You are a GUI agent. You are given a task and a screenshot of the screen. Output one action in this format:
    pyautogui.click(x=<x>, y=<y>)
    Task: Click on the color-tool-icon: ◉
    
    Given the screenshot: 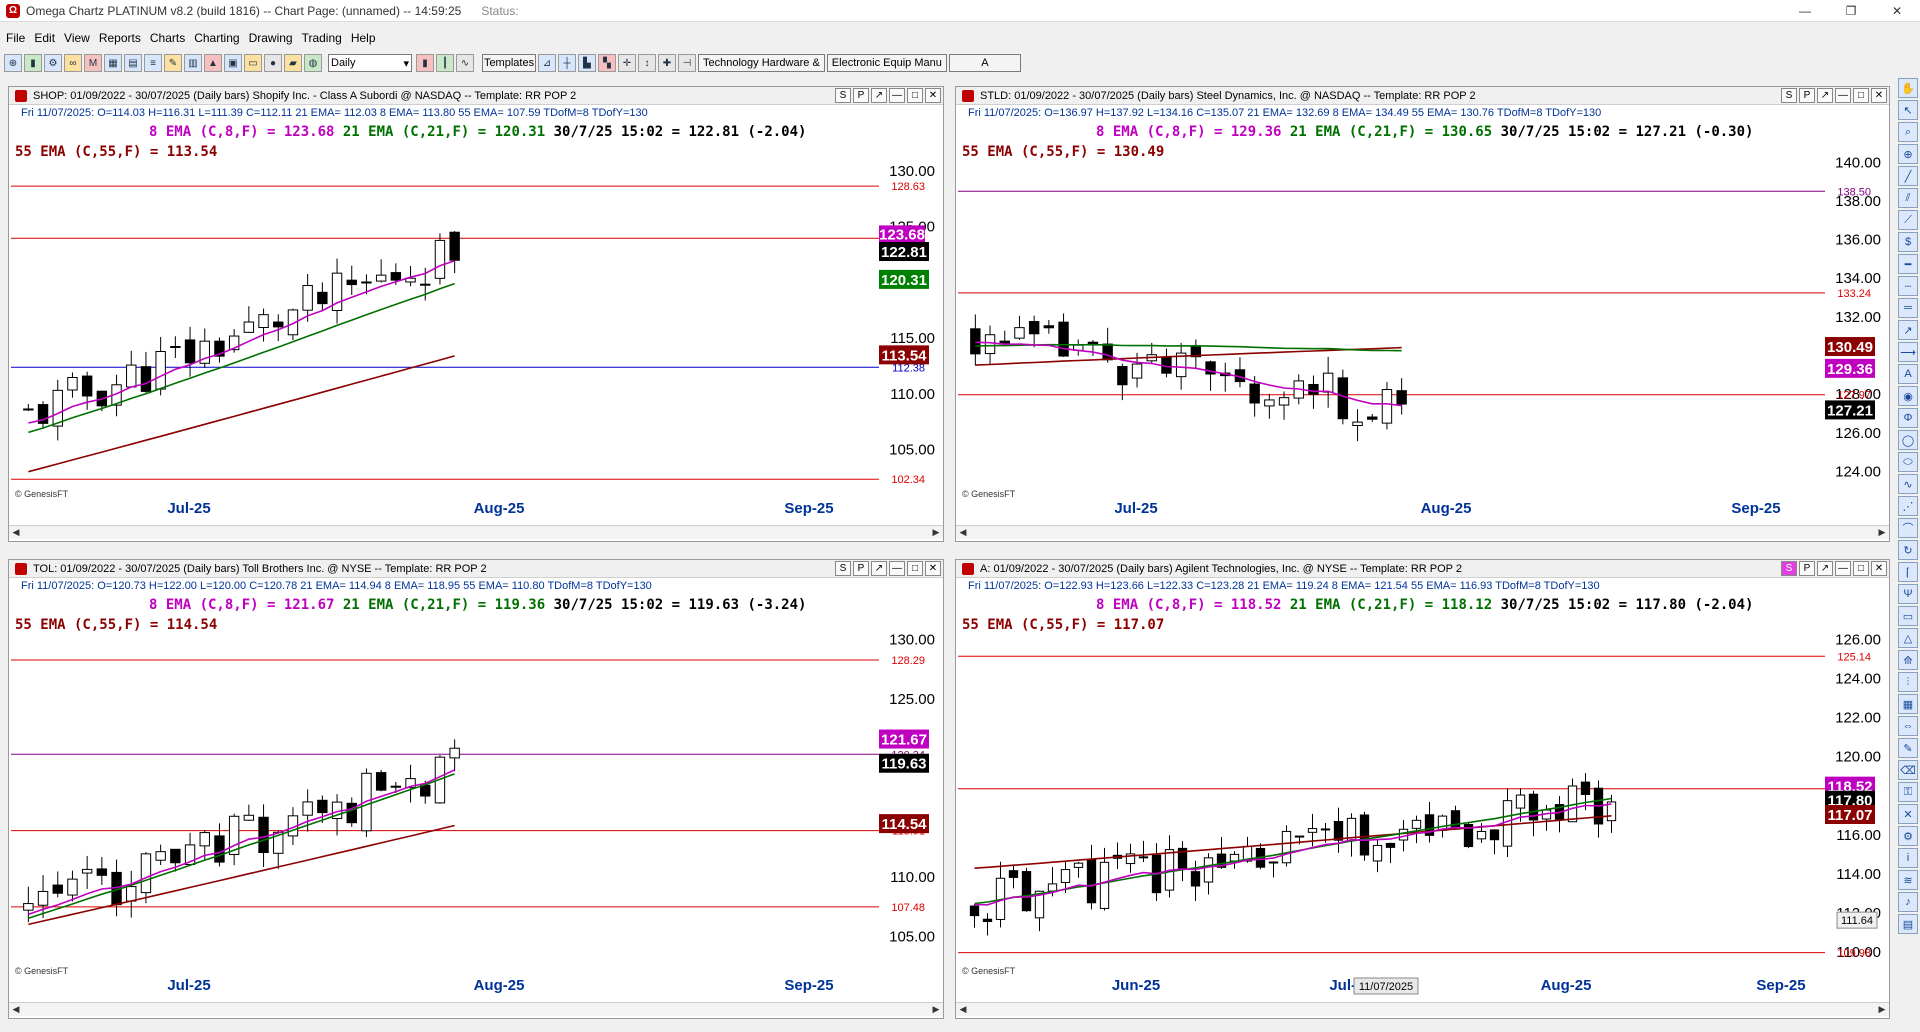 What is the action you would take?
    pyautogui.click(x=1908, y=396)
    